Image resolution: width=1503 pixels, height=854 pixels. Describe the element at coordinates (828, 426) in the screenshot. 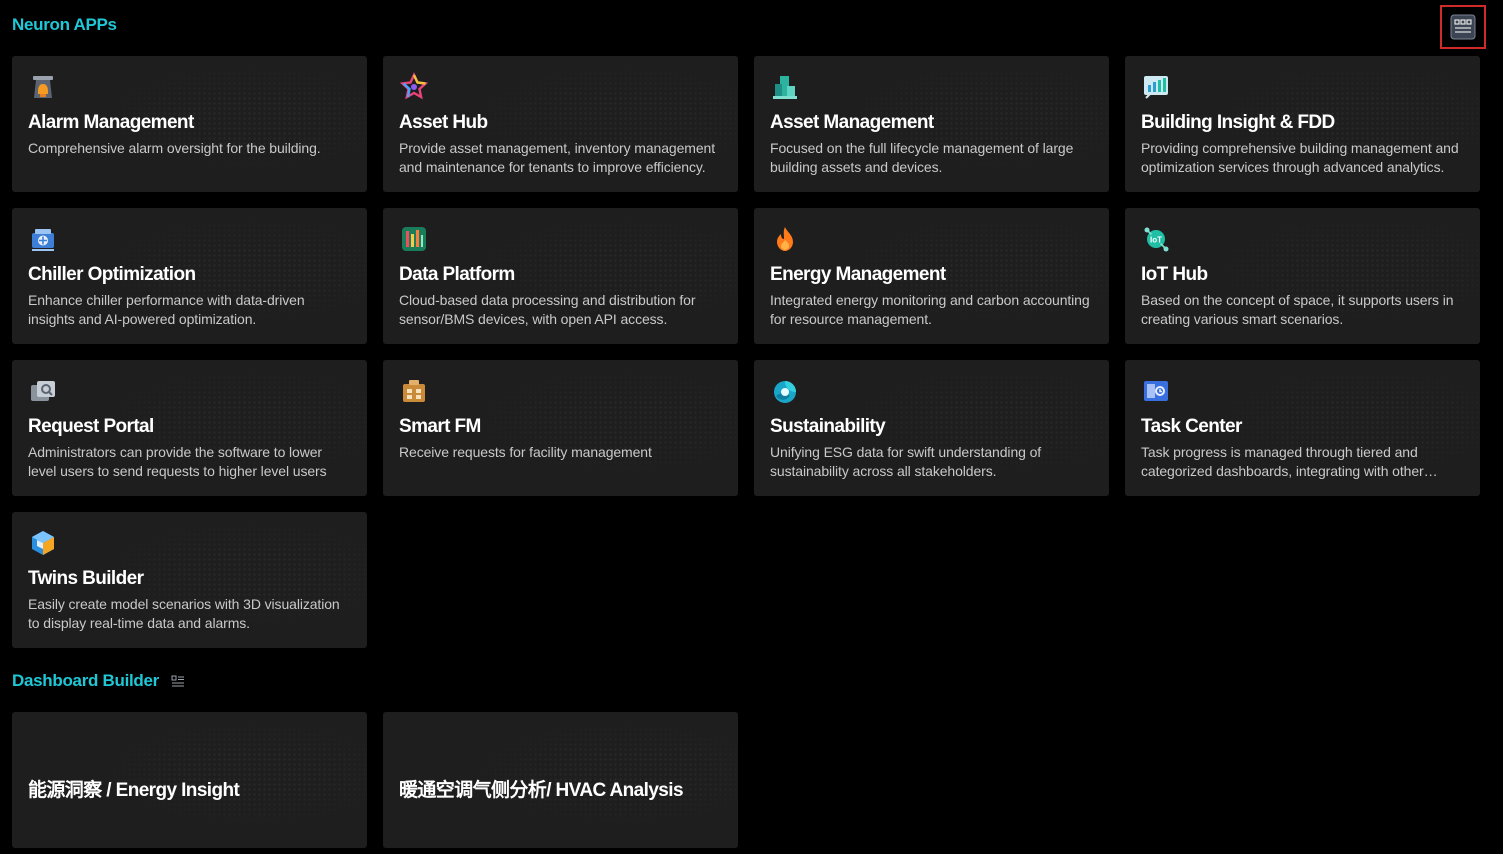

I see `app-title: Sustainability` at that location.